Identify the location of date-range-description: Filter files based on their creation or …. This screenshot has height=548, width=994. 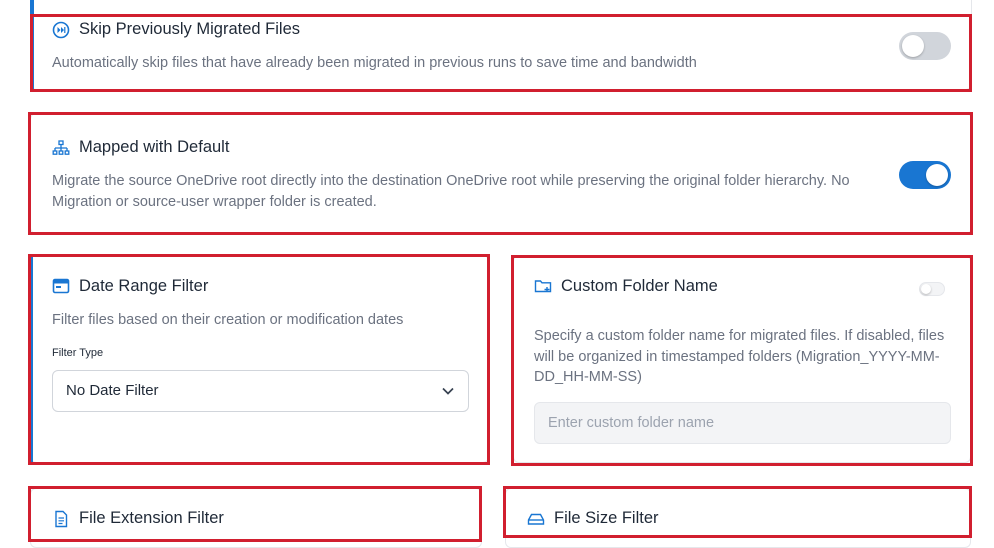
(228, 320).